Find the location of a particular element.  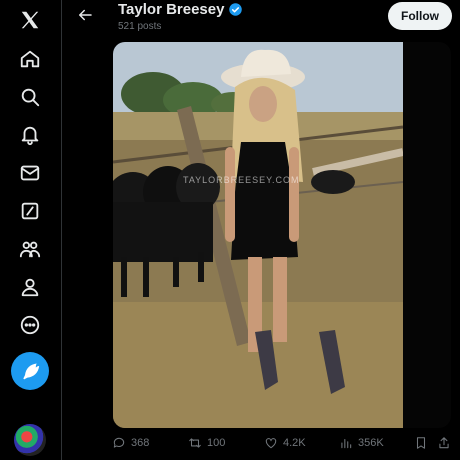

profile-icon is located at coordinates (30, 287).